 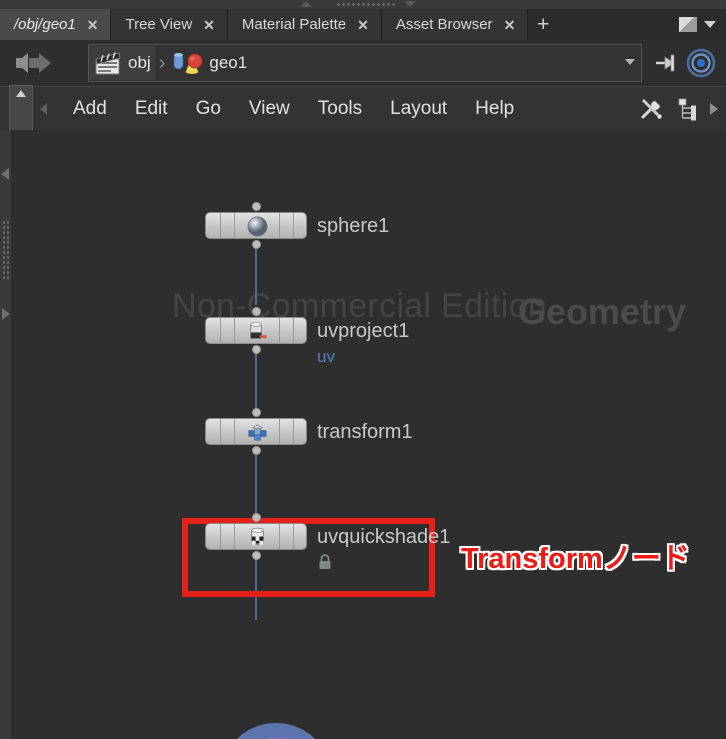 I want to click on network-left-rail, so click(x=5, y=434).